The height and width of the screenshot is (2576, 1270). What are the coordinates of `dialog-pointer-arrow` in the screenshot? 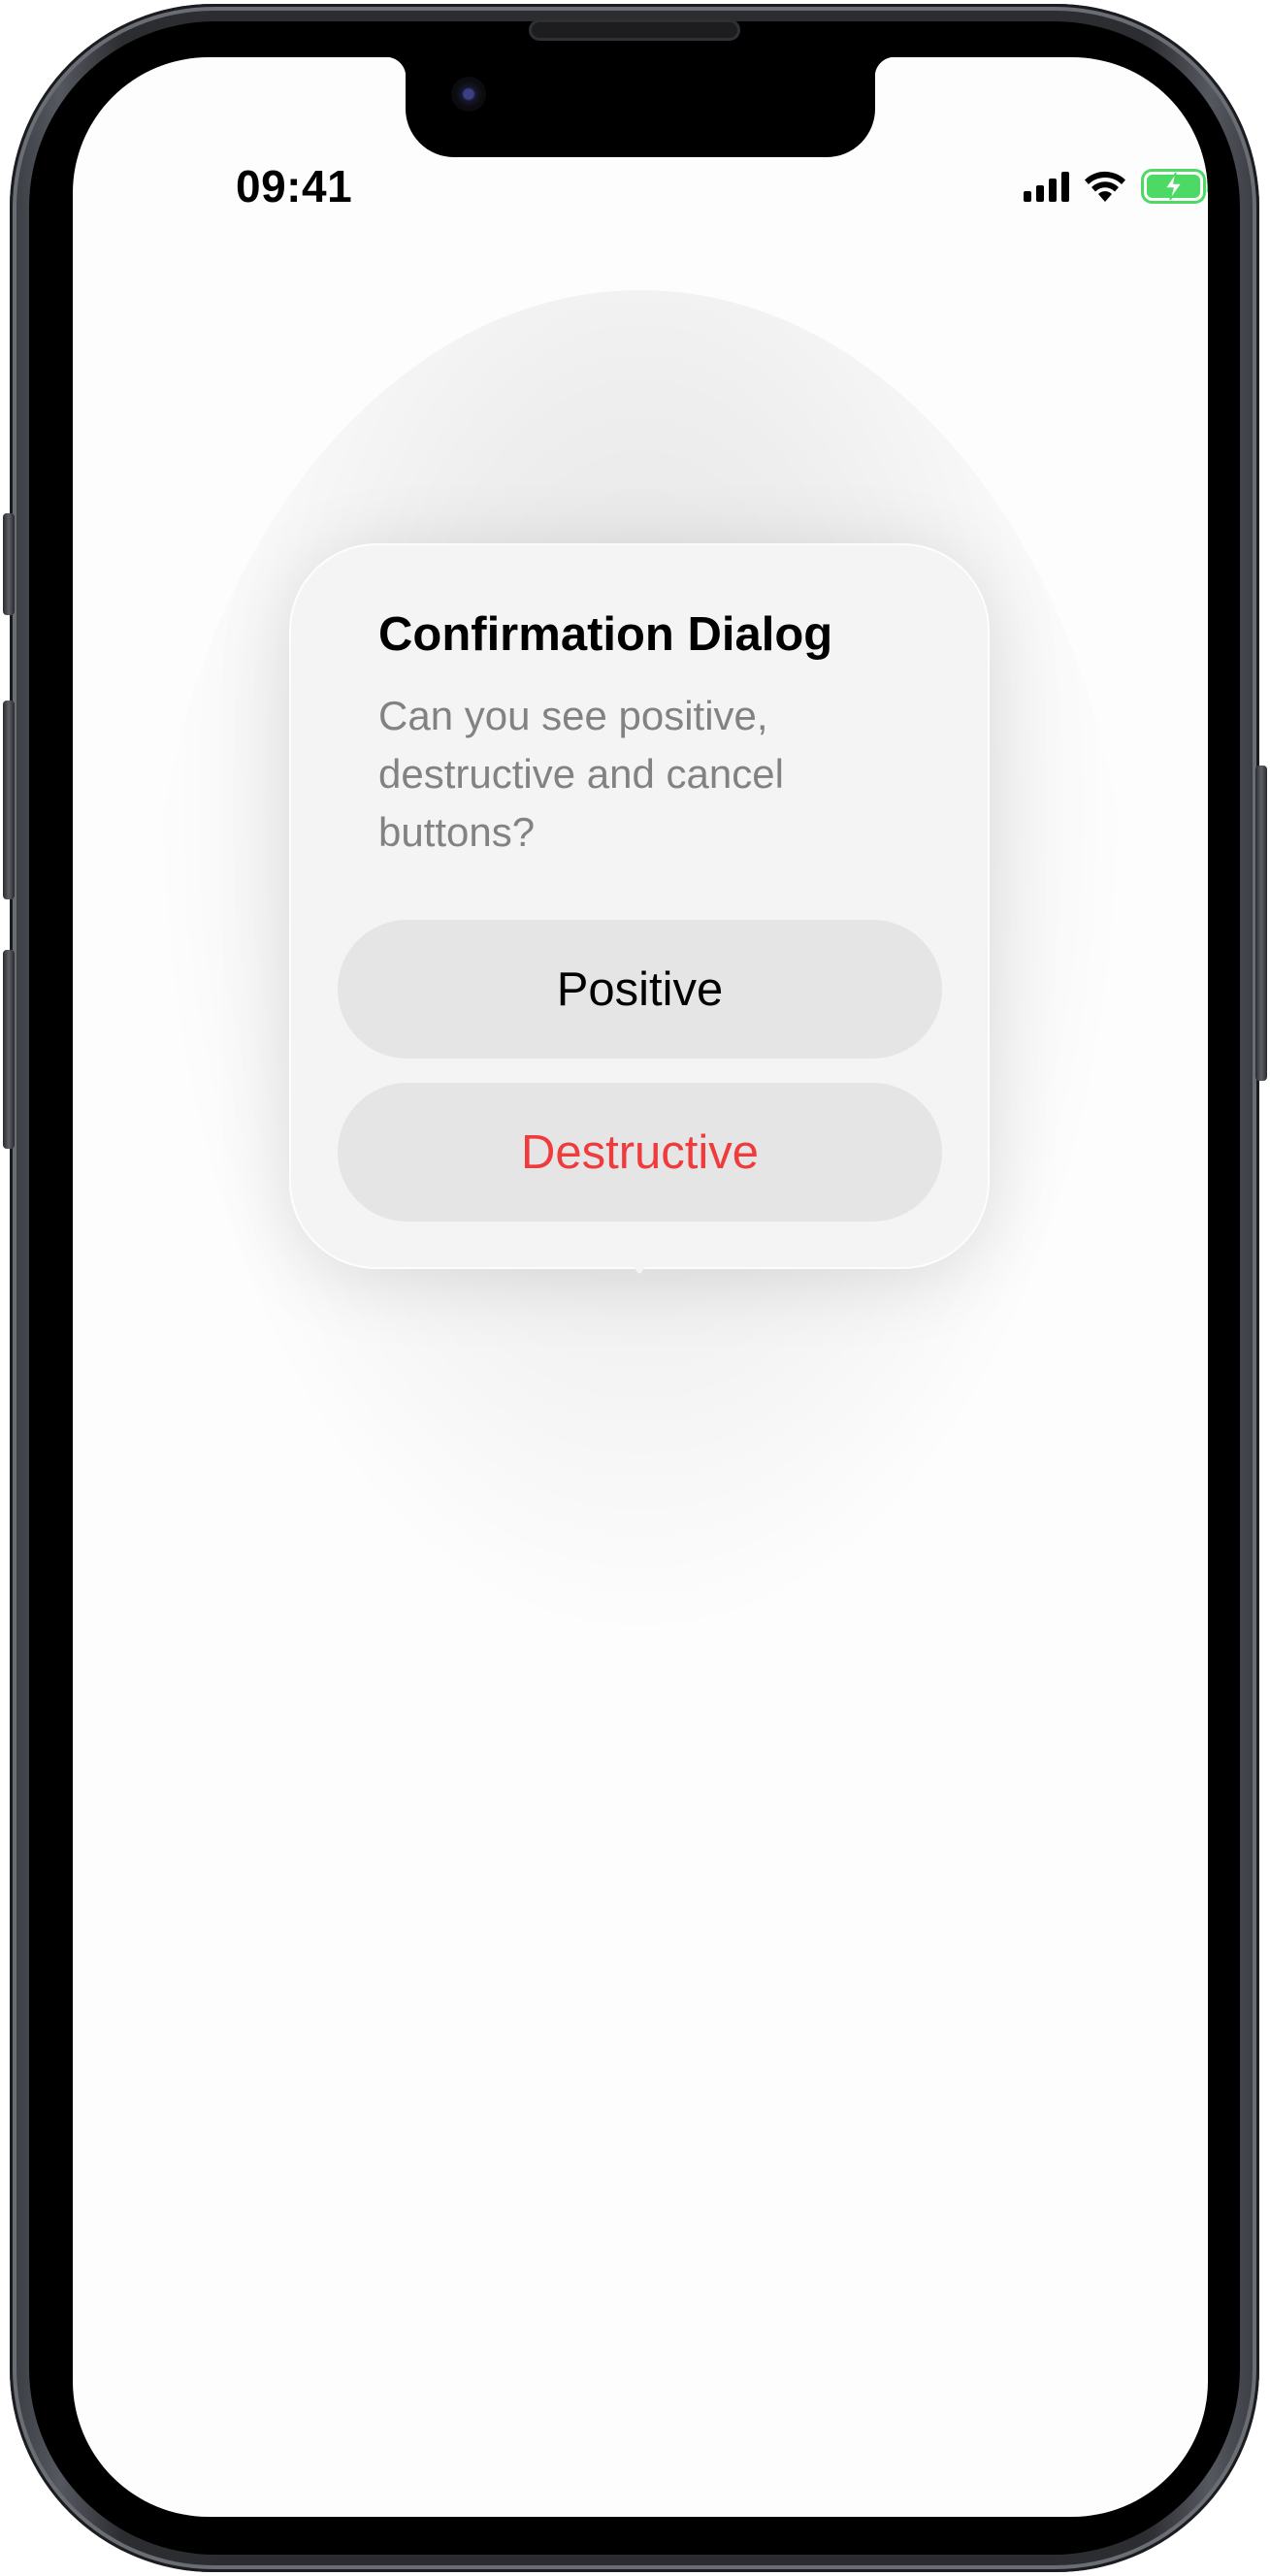 It's located at (639, 1265).